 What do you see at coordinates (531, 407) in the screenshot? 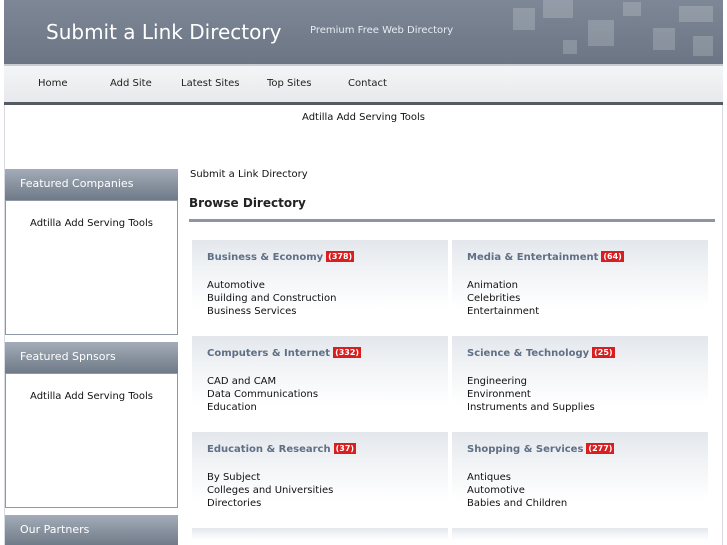
I see `subcategory-link: Instruments and Supplies` at bounding box center [531, 407].